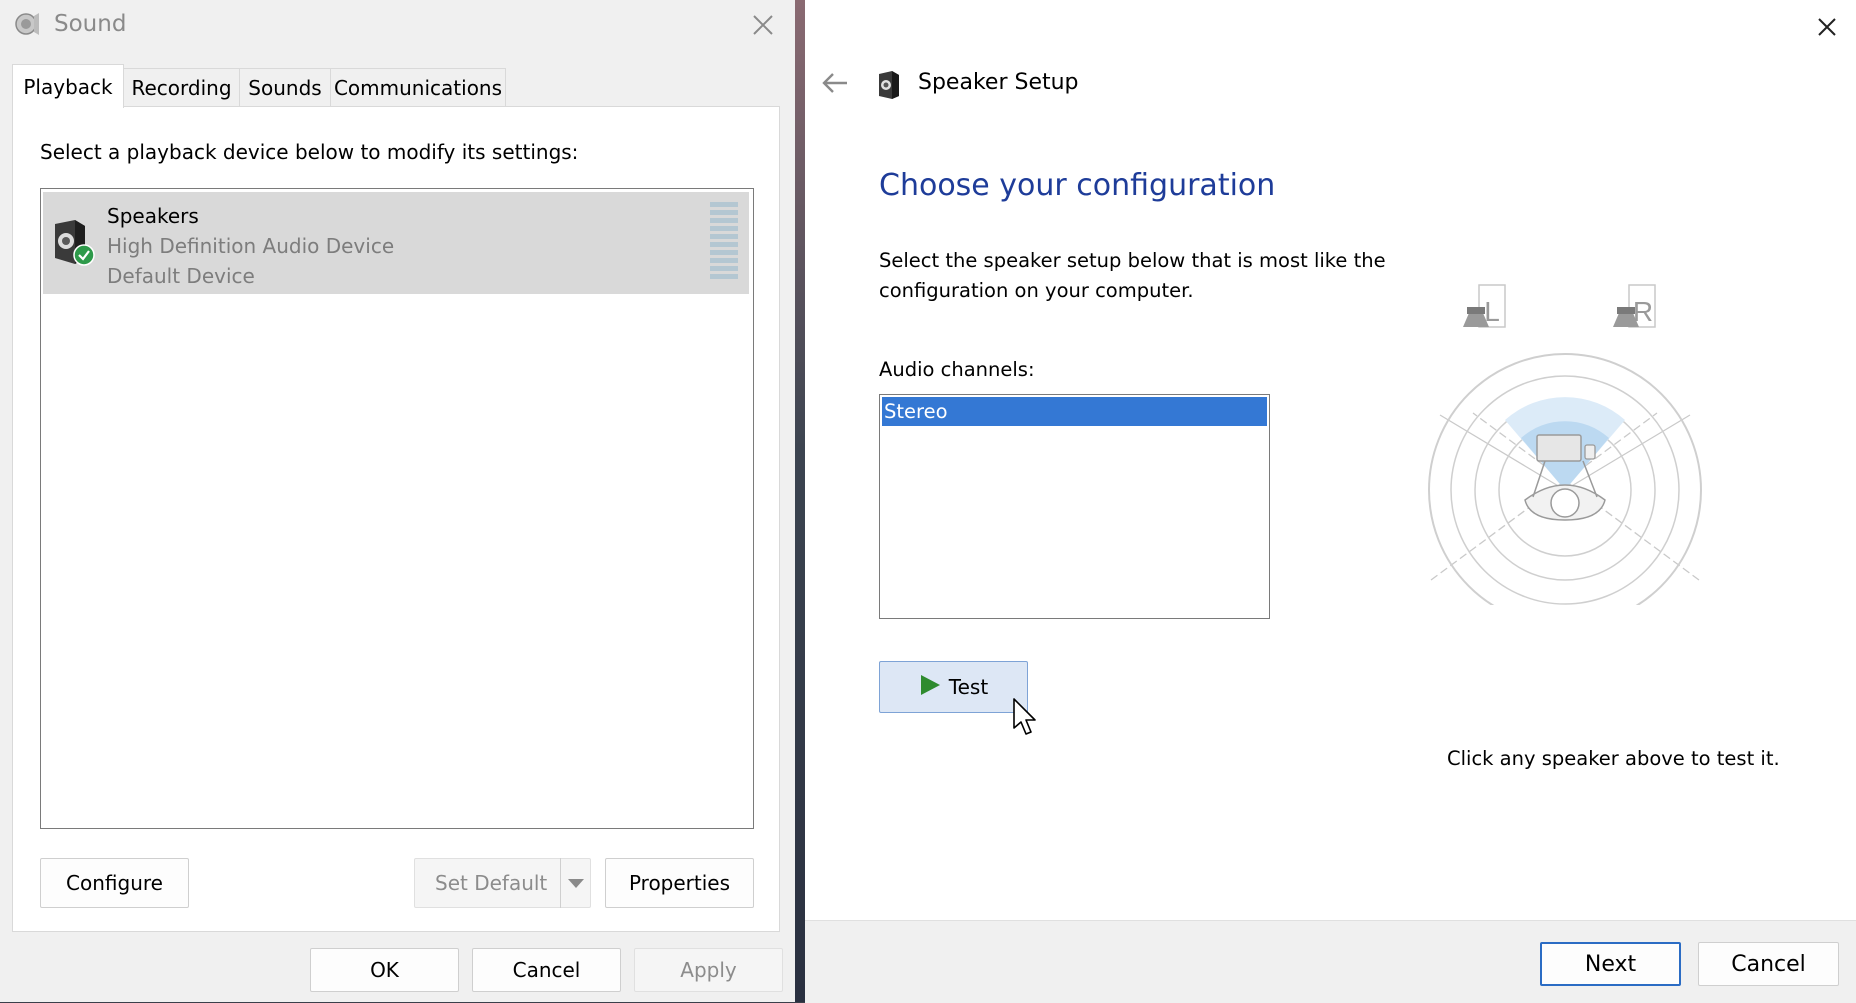 The image size is (1856, 1003). What do you see at coordinates (800, 501) in the screenshot?
I see `desktop-background` at bounding box center [800, 501].